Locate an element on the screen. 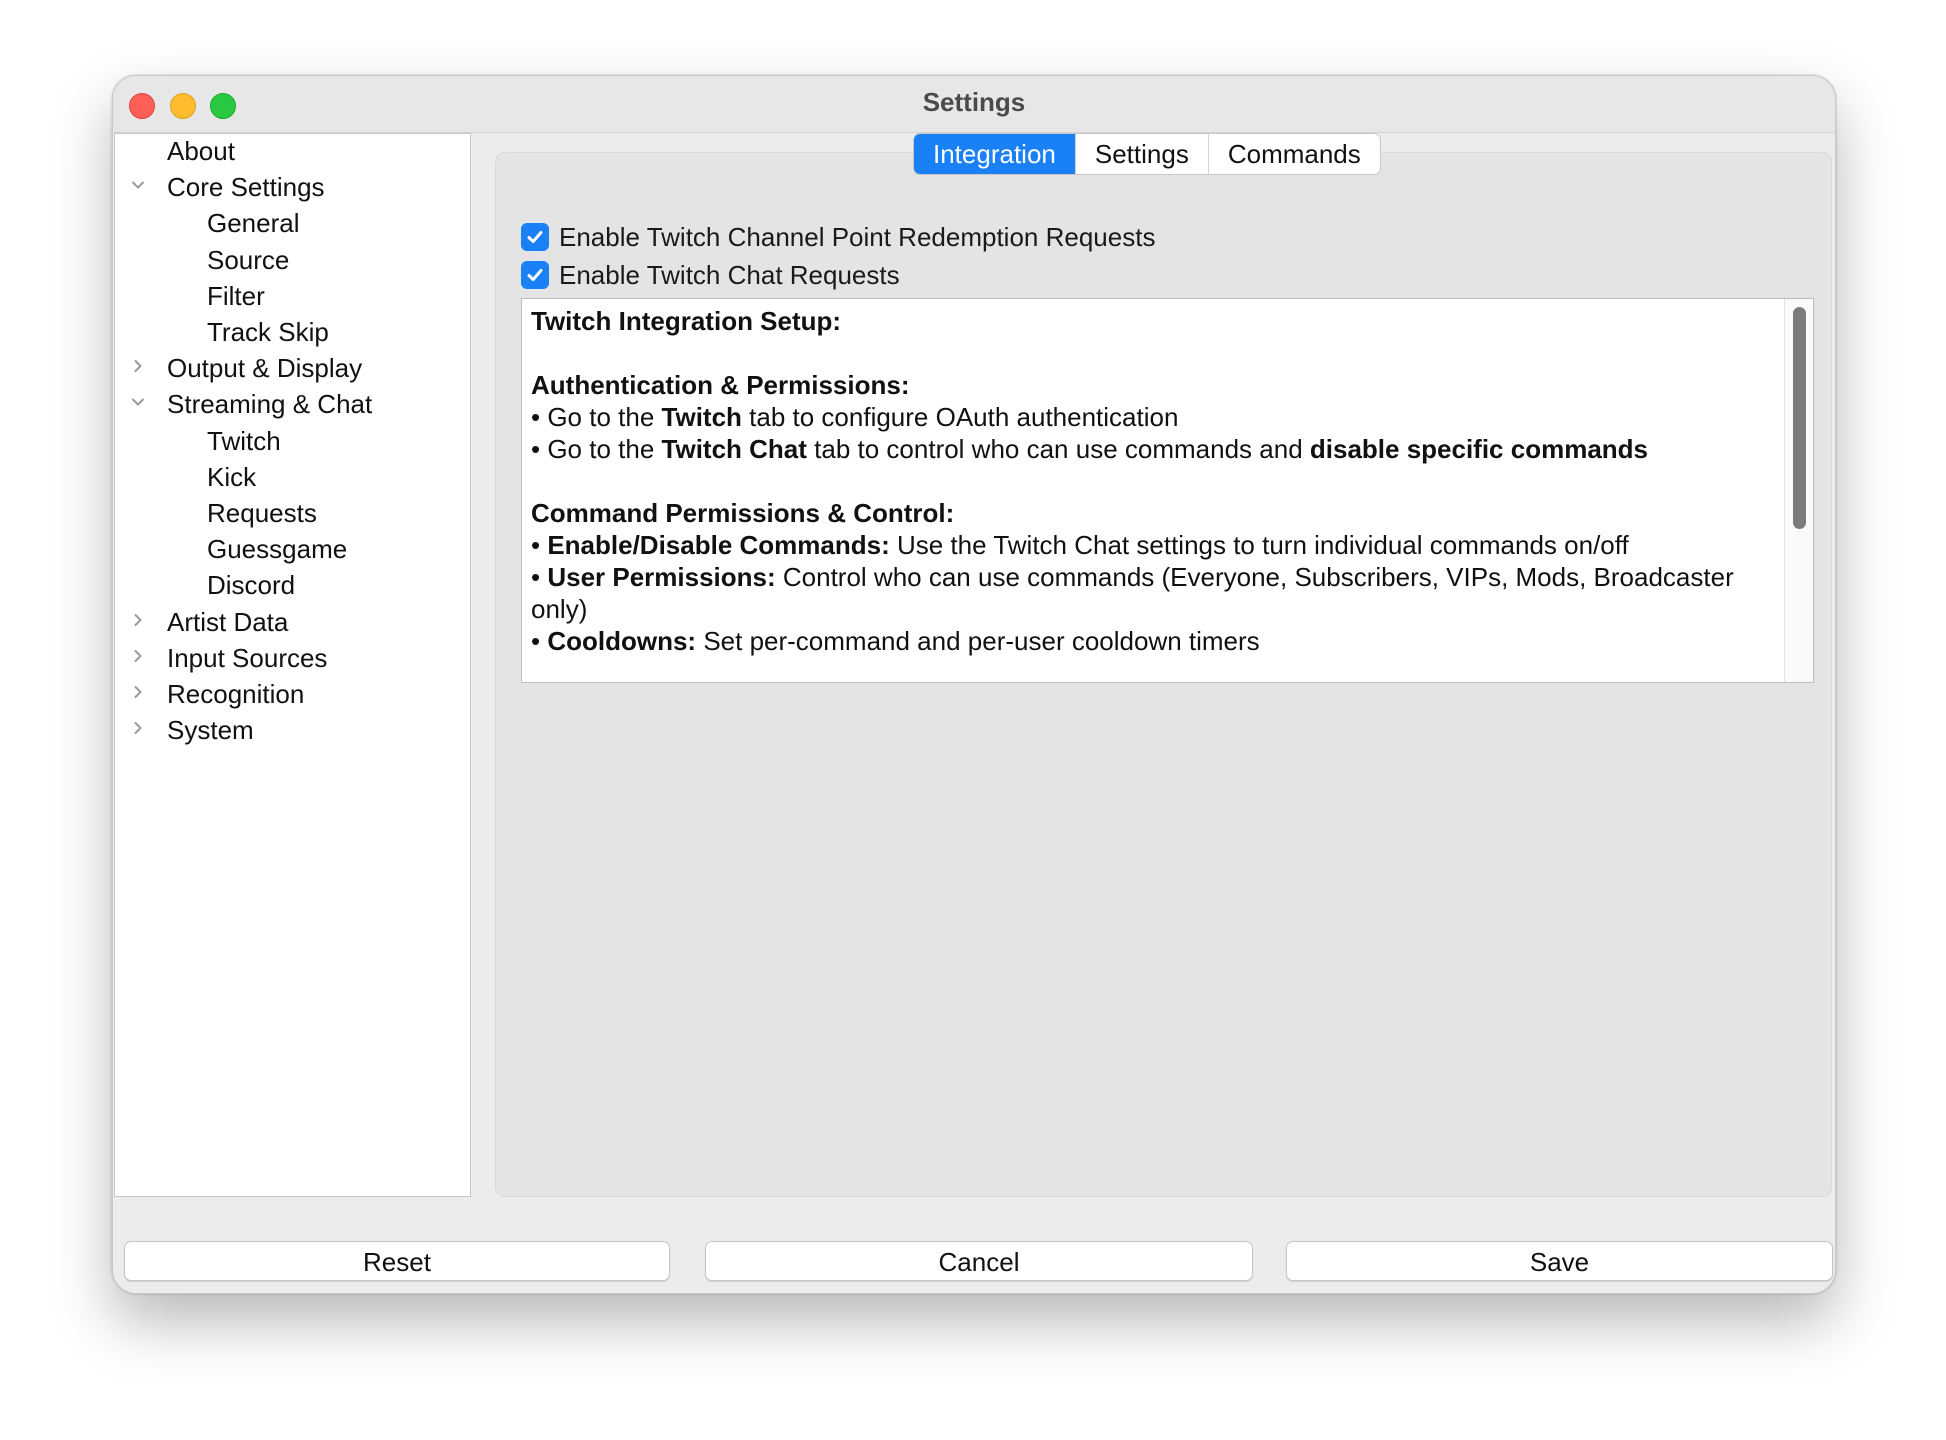 This screenshot has width=1946, height=1440. tab-integration: Integration is located at coordinates (995, 154).